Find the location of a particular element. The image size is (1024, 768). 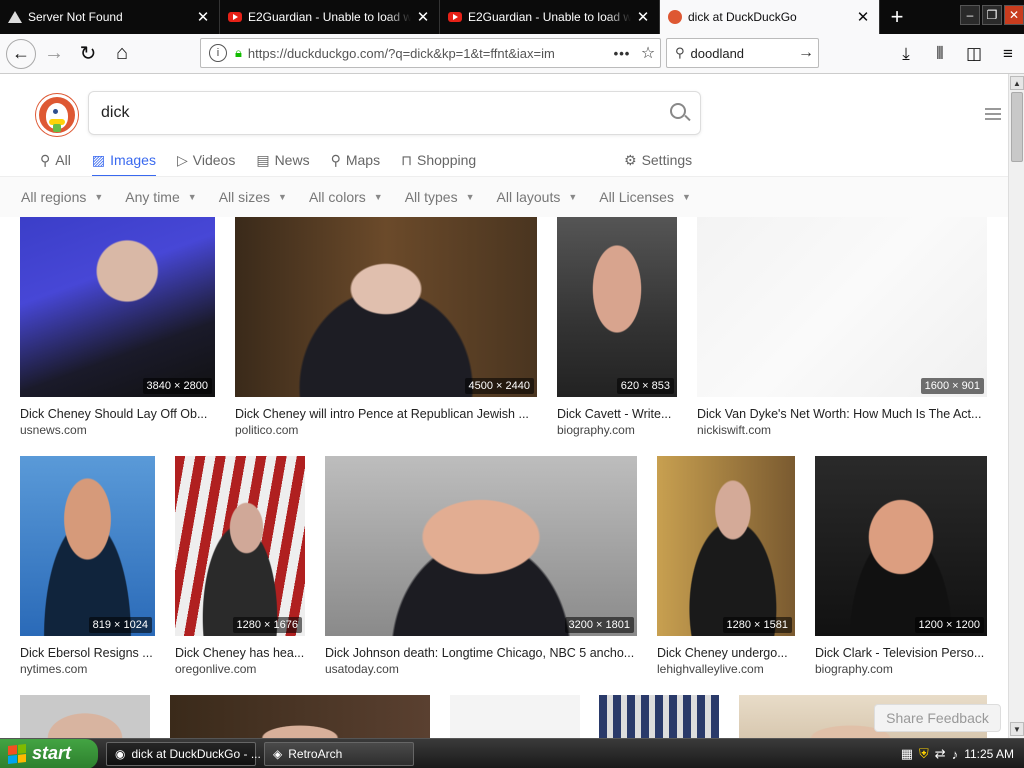

forward-button: → is located at coordinates (54, 54).